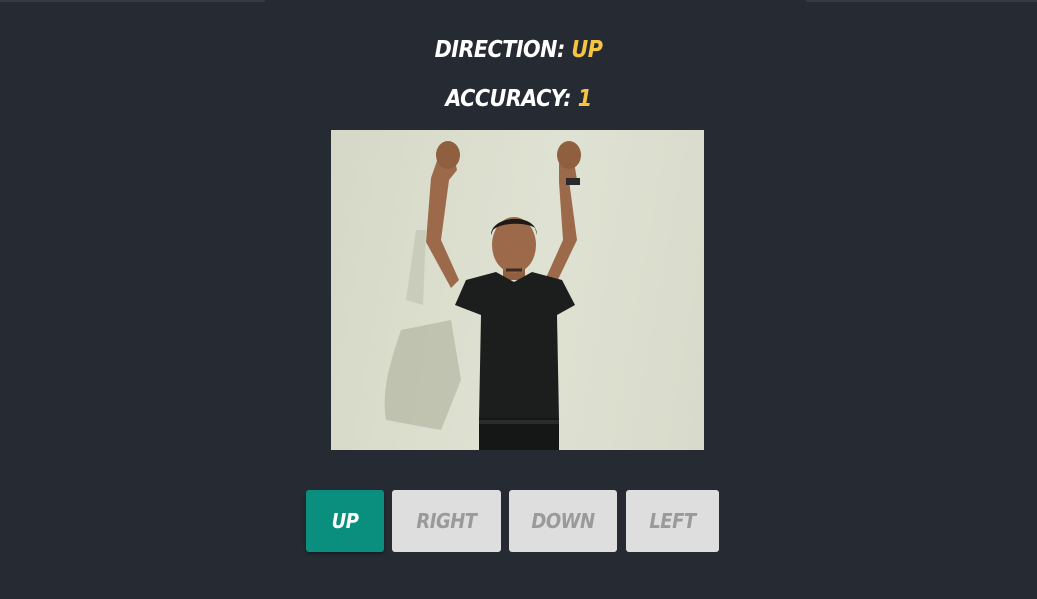  I want to click on top-divider-left, so click(132, 1).